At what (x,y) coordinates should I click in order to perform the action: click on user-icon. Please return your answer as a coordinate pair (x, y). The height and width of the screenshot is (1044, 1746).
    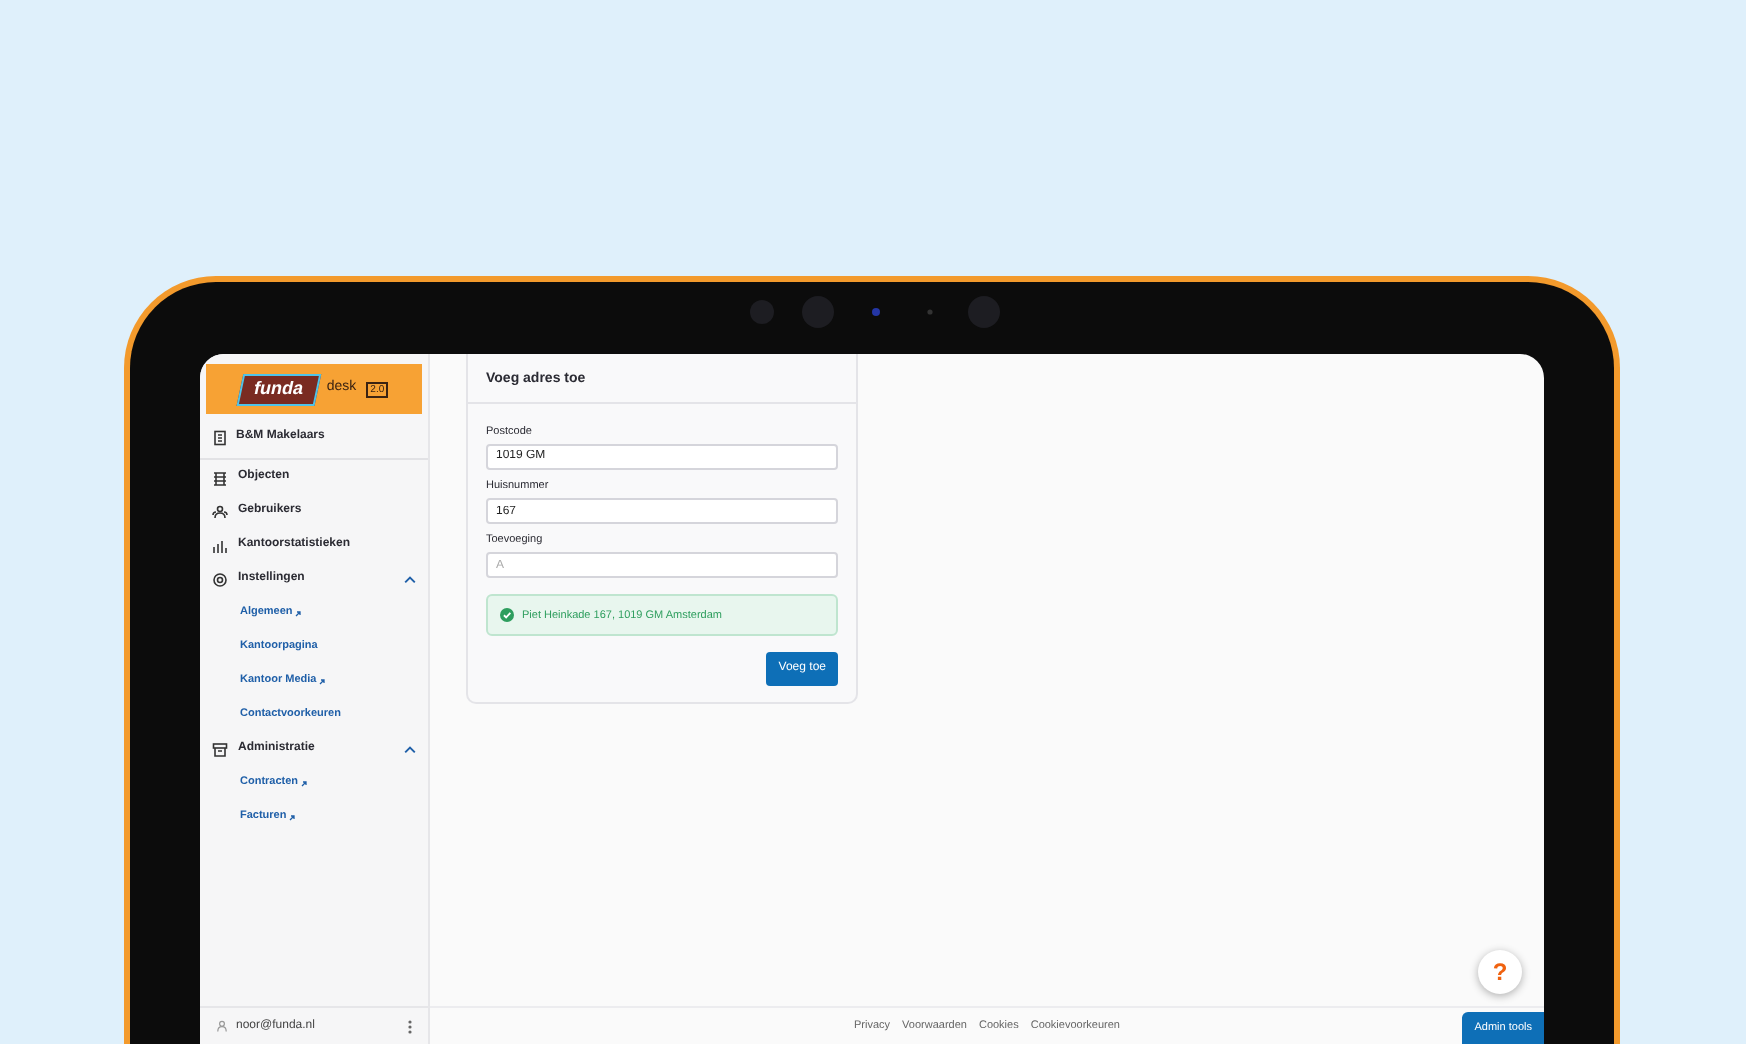
    Looking at the image, I should click on (222, 1026).